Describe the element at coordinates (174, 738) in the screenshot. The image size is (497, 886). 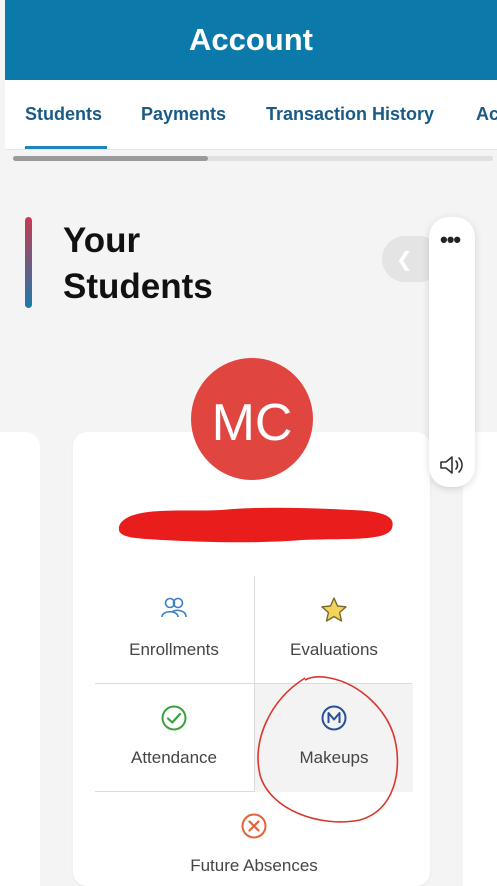
I see `attendance-button: Attendance` at that location.